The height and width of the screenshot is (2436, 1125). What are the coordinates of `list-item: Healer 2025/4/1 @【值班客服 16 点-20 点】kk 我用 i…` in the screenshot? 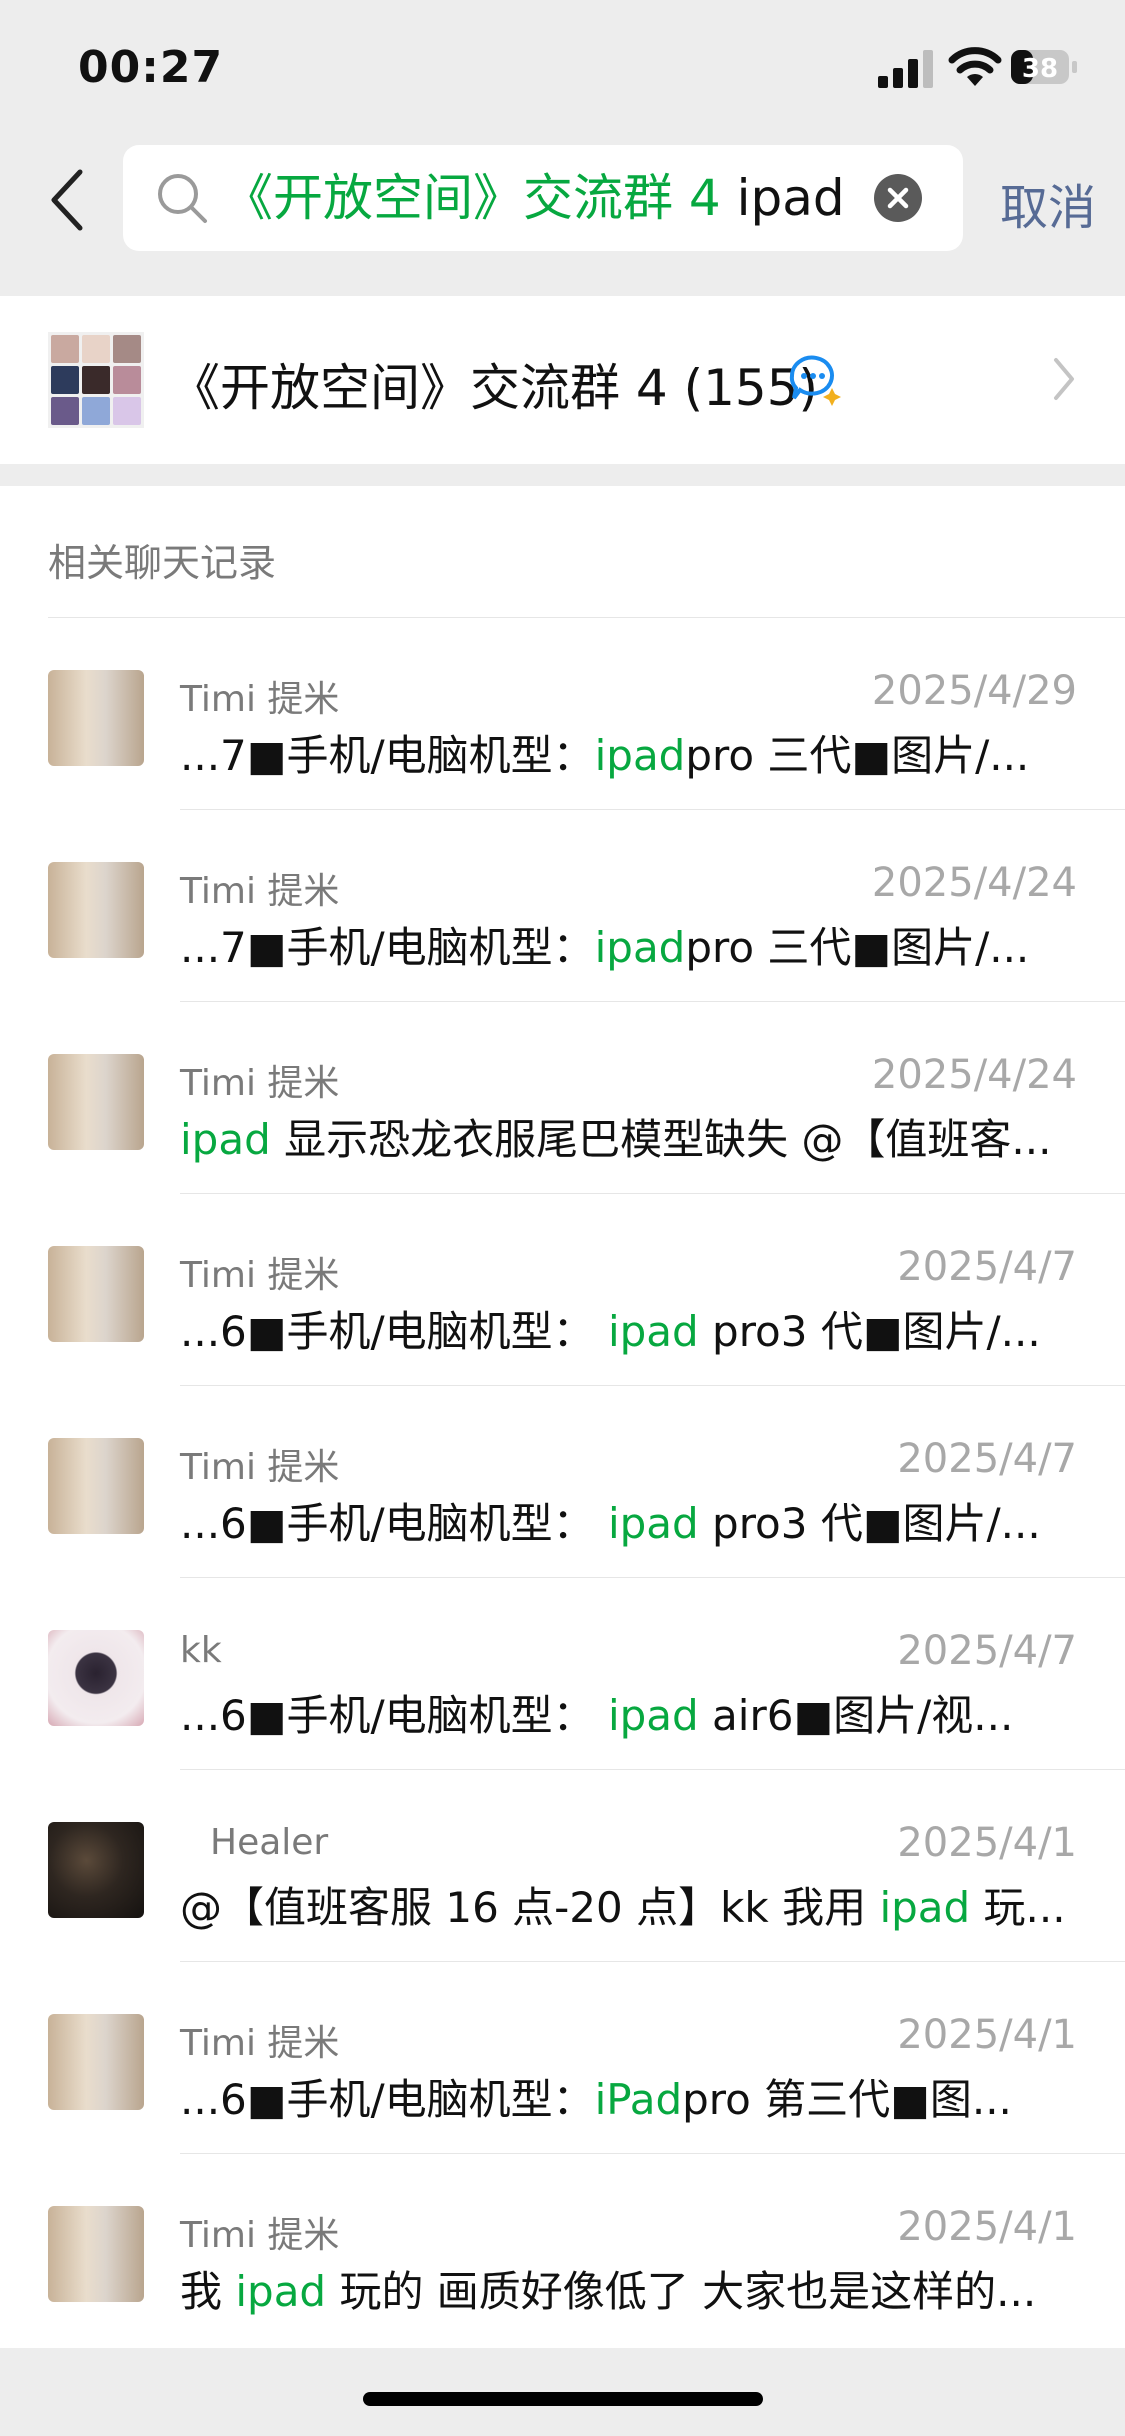 It's located at (562, 1866).